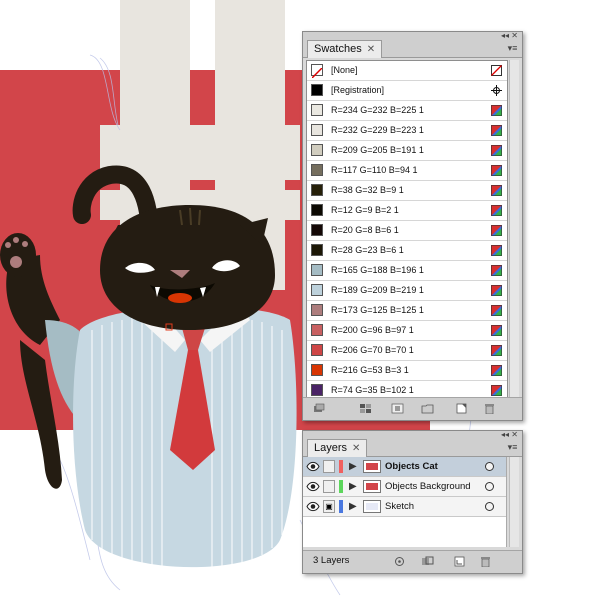 This screenshot has height=600, width=600. I want to click on delete-swatch-icon, so click(489, 408).